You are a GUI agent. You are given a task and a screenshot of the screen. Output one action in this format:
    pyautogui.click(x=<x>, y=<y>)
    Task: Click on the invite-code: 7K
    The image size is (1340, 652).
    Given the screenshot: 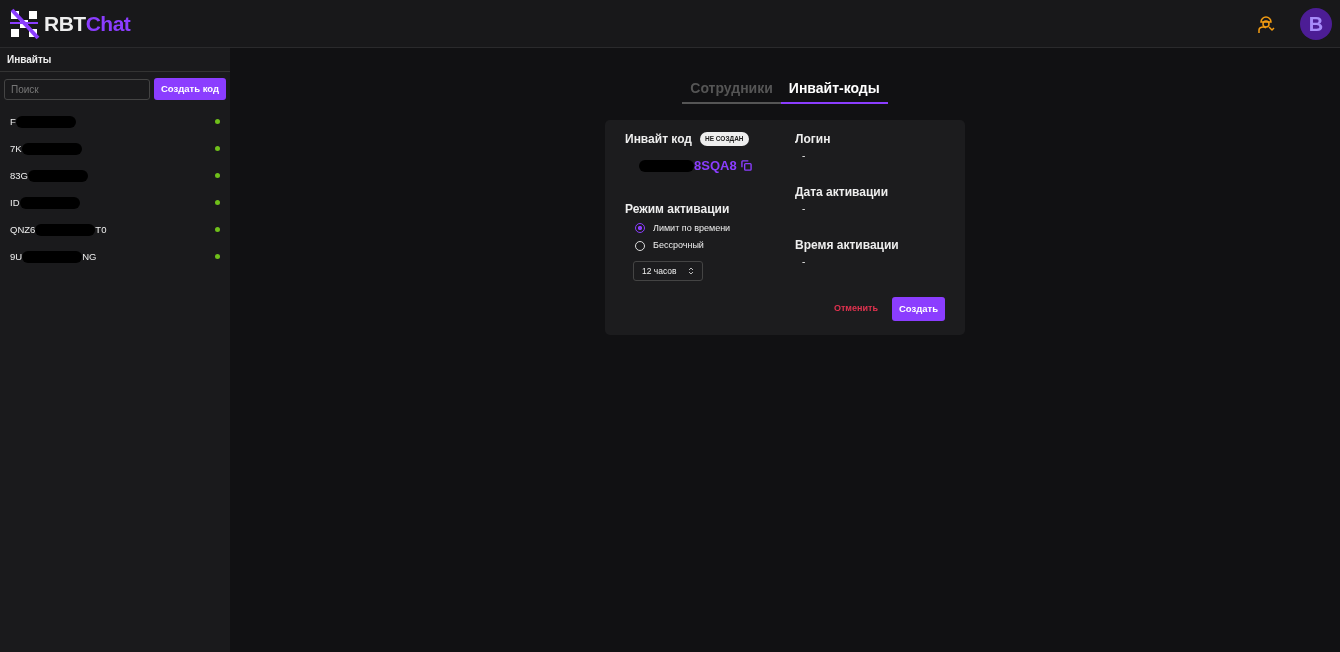 What is the action you would take?
    pyautogui.click(x=16, y=148)
    